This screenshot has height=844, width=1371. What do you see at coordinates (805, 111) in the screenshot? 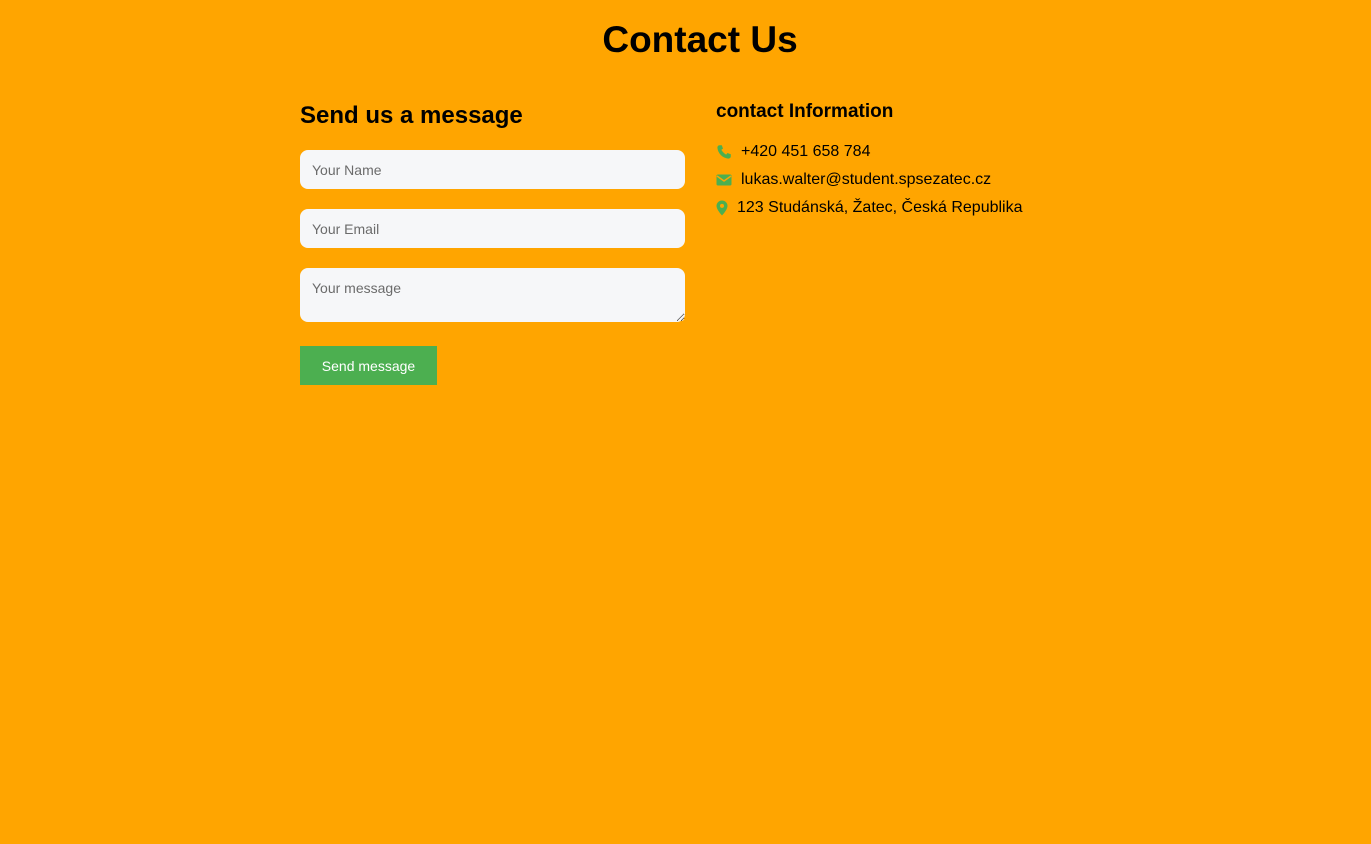
I see `contact-info-heading: contact Information` at bounding box center [805, 111].